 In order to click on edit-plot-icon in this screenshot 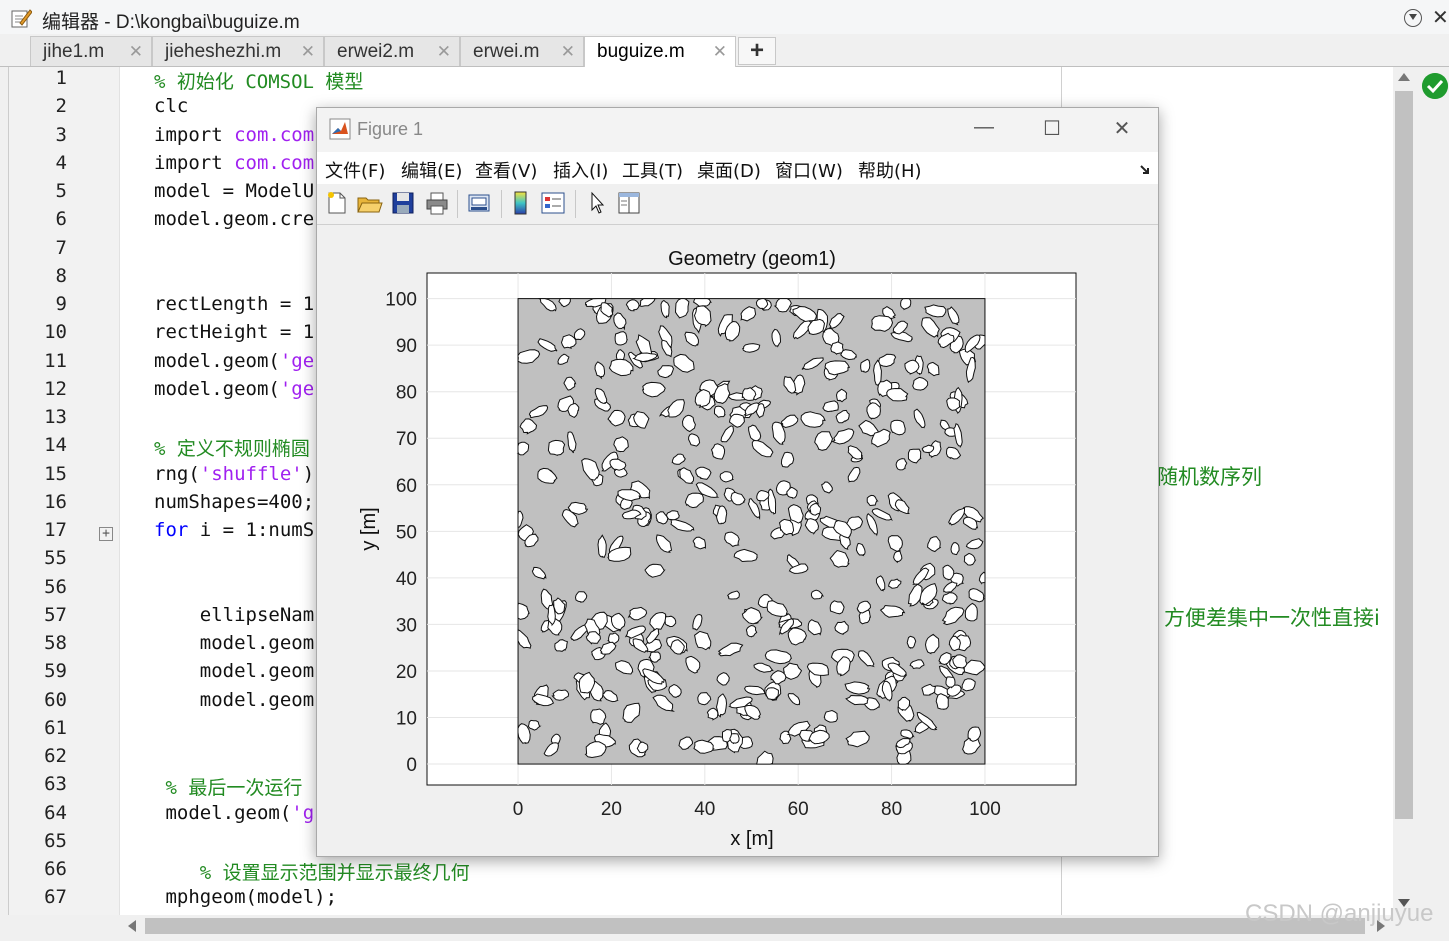, I will do `click(597, 203)`.